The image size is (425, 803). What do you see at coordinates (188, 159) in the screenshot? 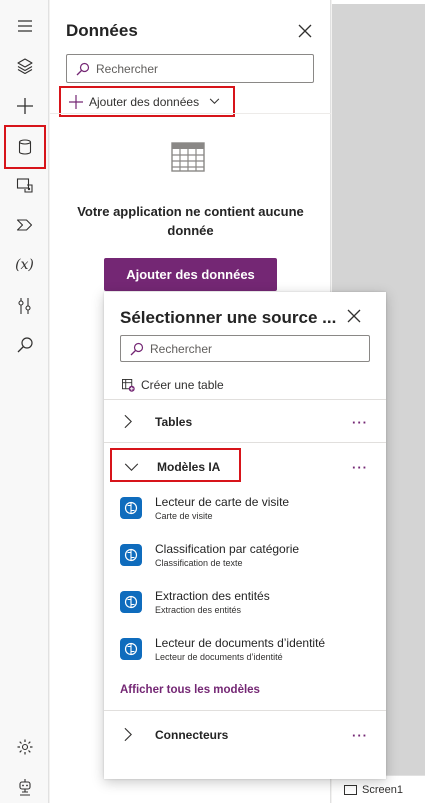
I see `table-grid-icon` at bounding box center [188, 159].